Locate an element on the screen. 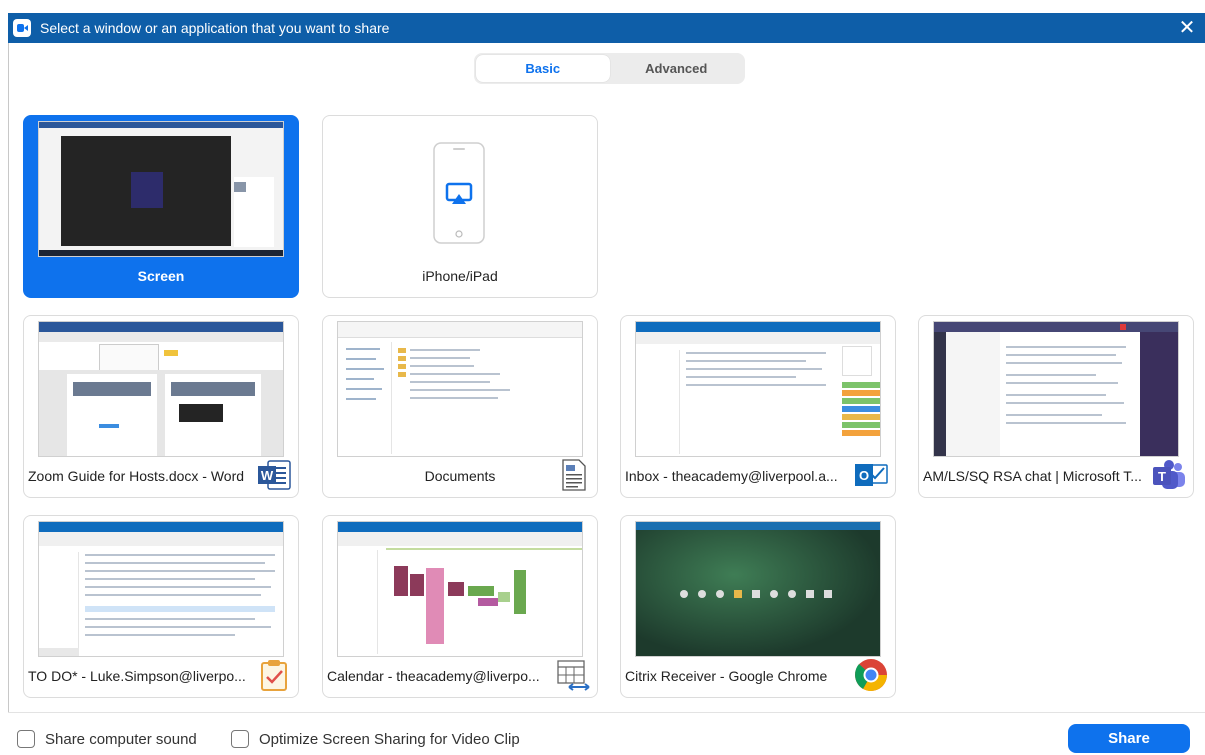 Image resolution: width=1205 pixels, height=755 pixels. card-label: Screen is located at coordinates (161, 276).